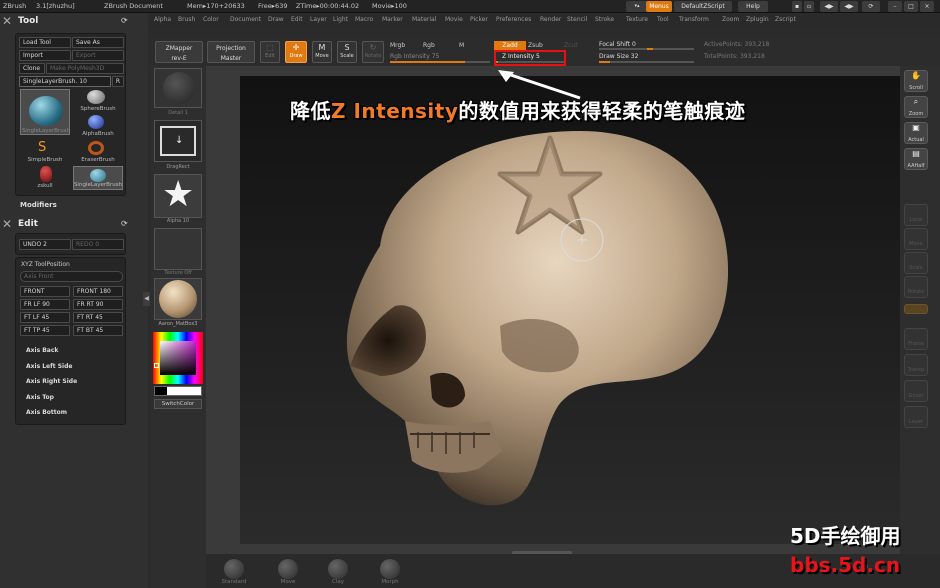  What do you see at coordinates (146, 299) in the screenshot?
I see `left-tray-toggle-icon: ◀` at bounding box center [146, 299].